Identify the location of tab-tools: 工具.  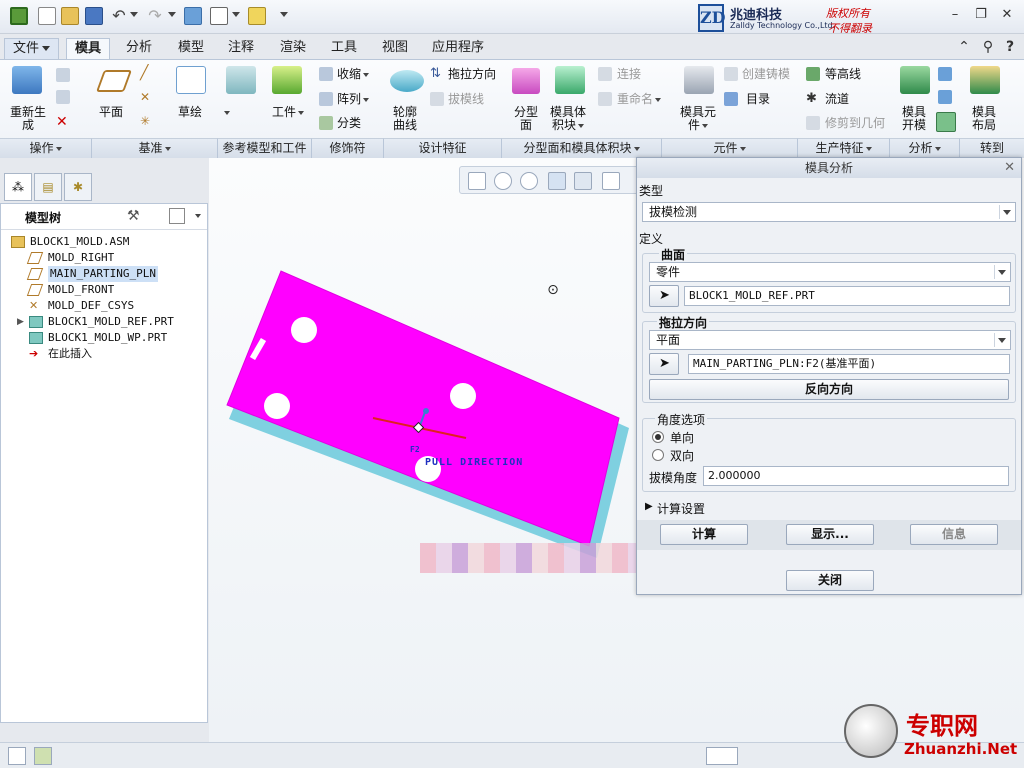
(344, 49).